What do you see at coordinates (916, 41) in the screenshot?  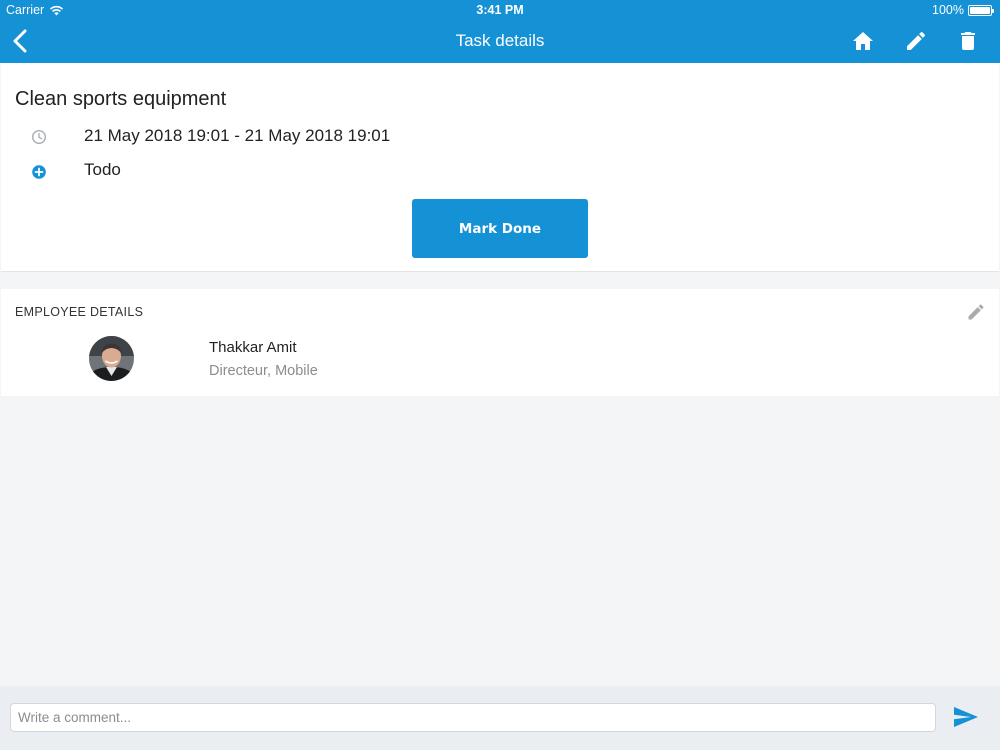 I see `pencil-icon` at bounding box center [916, 41].